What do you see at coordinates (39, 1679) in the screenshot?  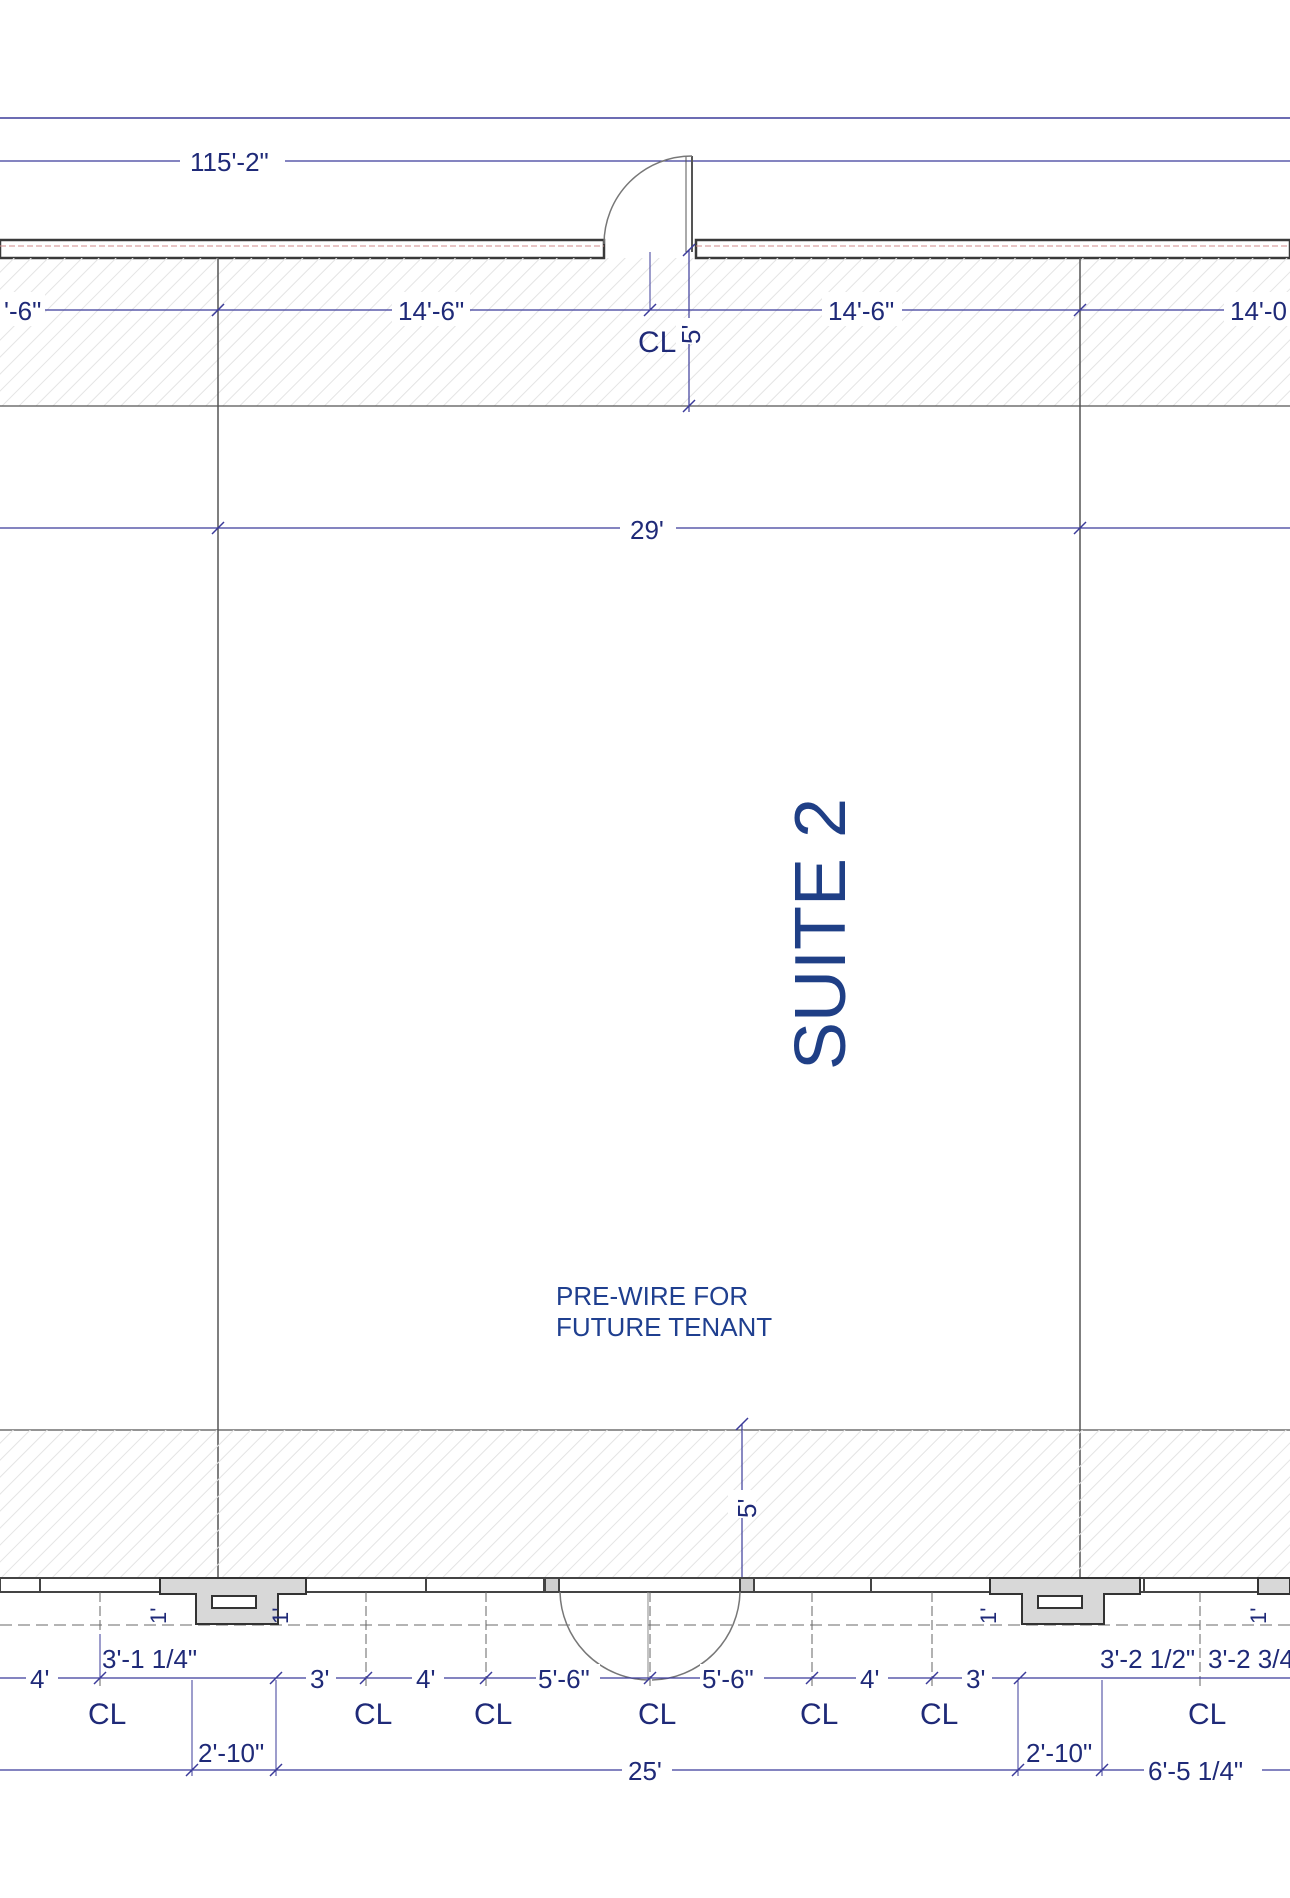 I see `front-dim-partial-left: 4'` at bounding box center [39, 1679].